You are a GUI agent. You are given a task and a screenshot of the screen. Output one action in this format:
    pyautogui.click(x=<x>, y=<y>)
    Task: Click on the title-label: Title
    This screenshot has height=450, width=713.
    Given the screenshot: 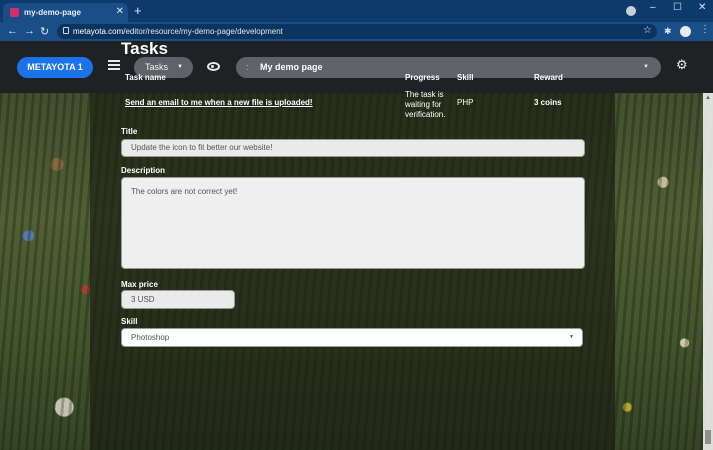 What is the action you would take?
    pyautogui.click(x=129, y=131)
    